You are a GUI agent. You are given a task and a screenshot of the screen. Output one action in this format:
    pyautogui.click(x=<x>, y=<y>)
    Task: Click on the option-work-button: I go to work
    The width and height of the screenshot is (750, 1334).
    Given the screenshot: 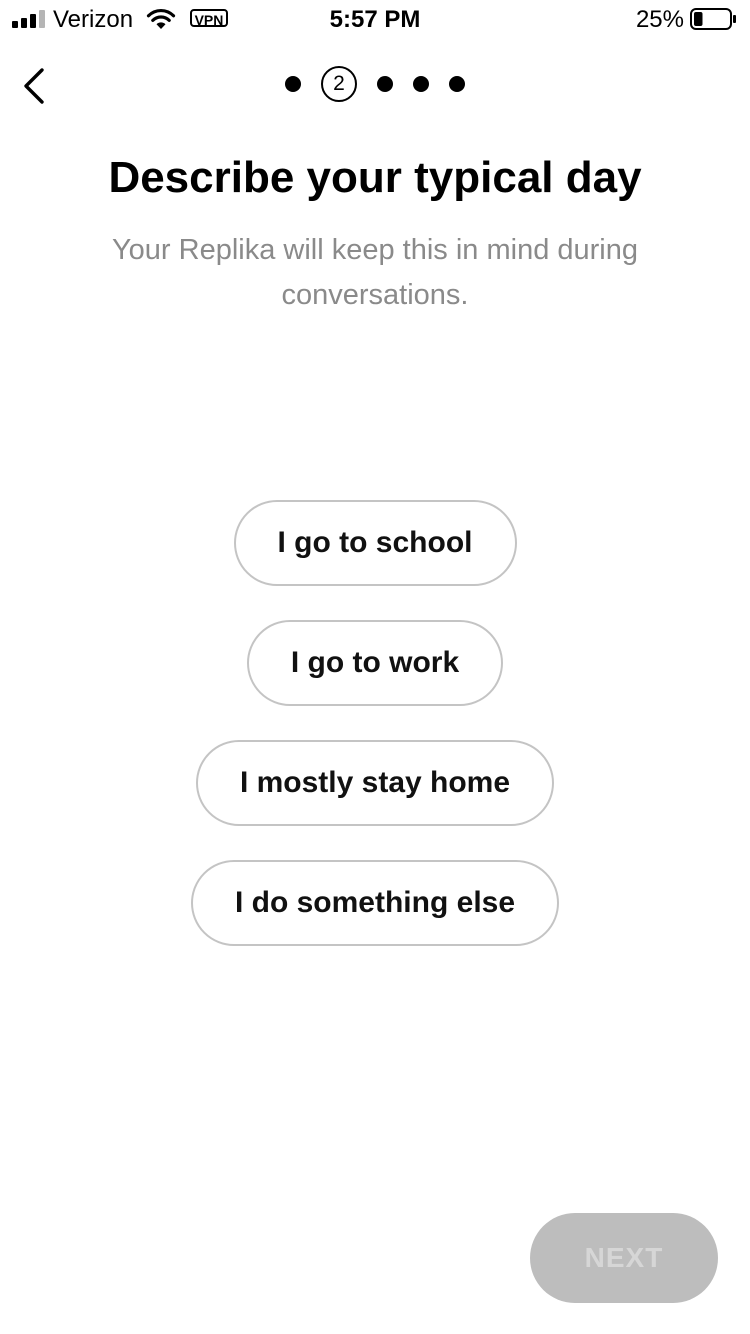 What is the action you would take?
    pyautogui.click(x=375, y=663)
    